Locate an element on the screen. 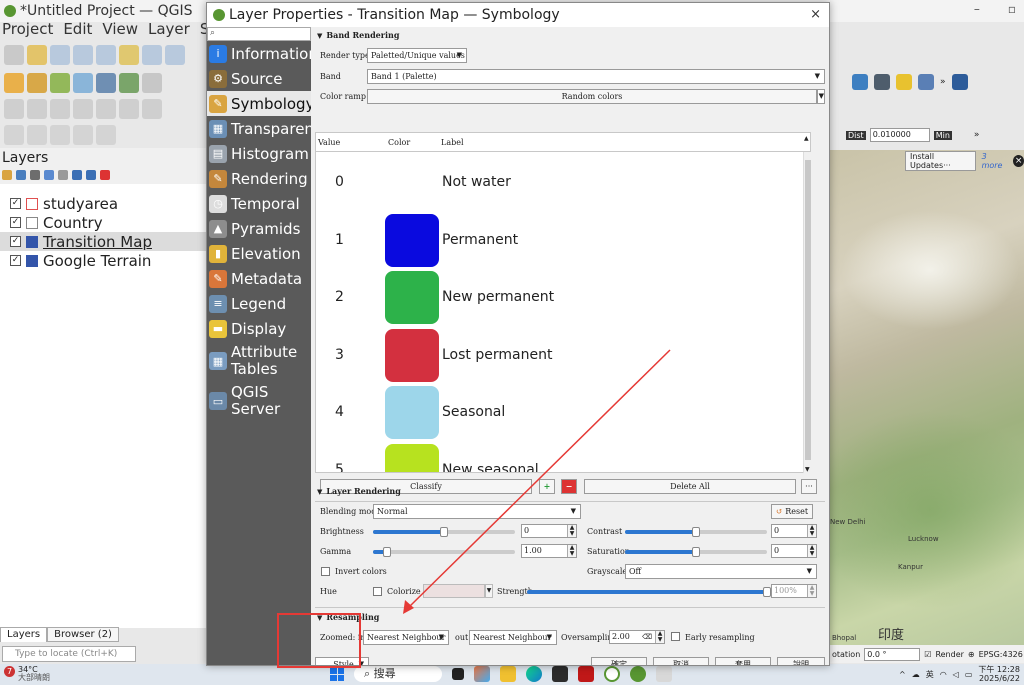 The height and width of the screenshot is (685, 1024). digitize-icon is located at coordinates (14, 109).